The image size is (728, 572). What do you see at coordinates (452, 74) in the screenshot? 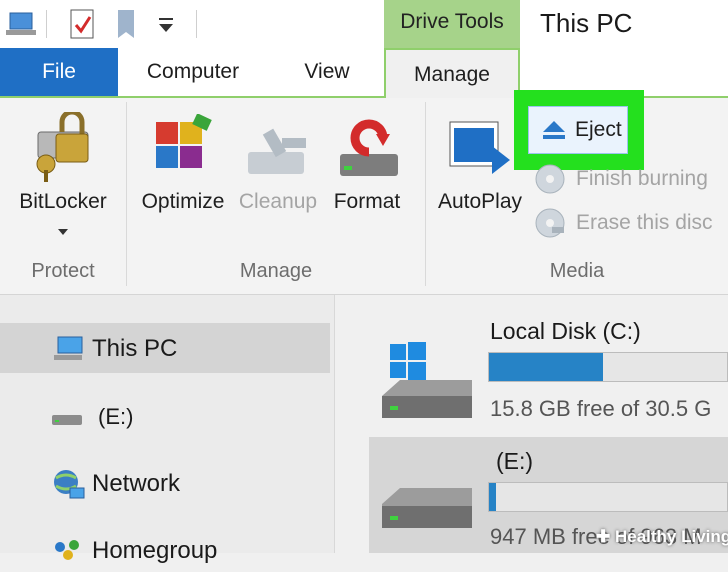
I see `tab-manage: Manage` at bounding box center [452, 74].